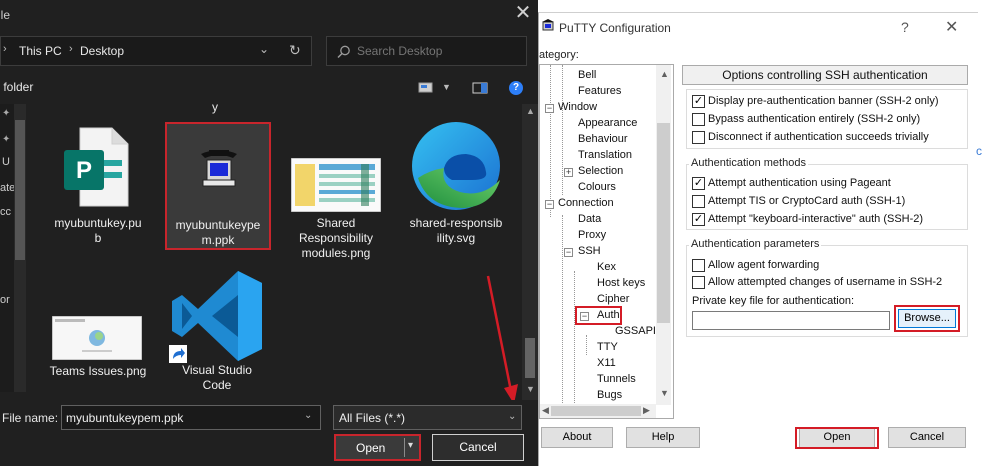  Describe the element at coordinates (605, 155) in the screenshot. I see `tree-item-translation: Translation` at that location.